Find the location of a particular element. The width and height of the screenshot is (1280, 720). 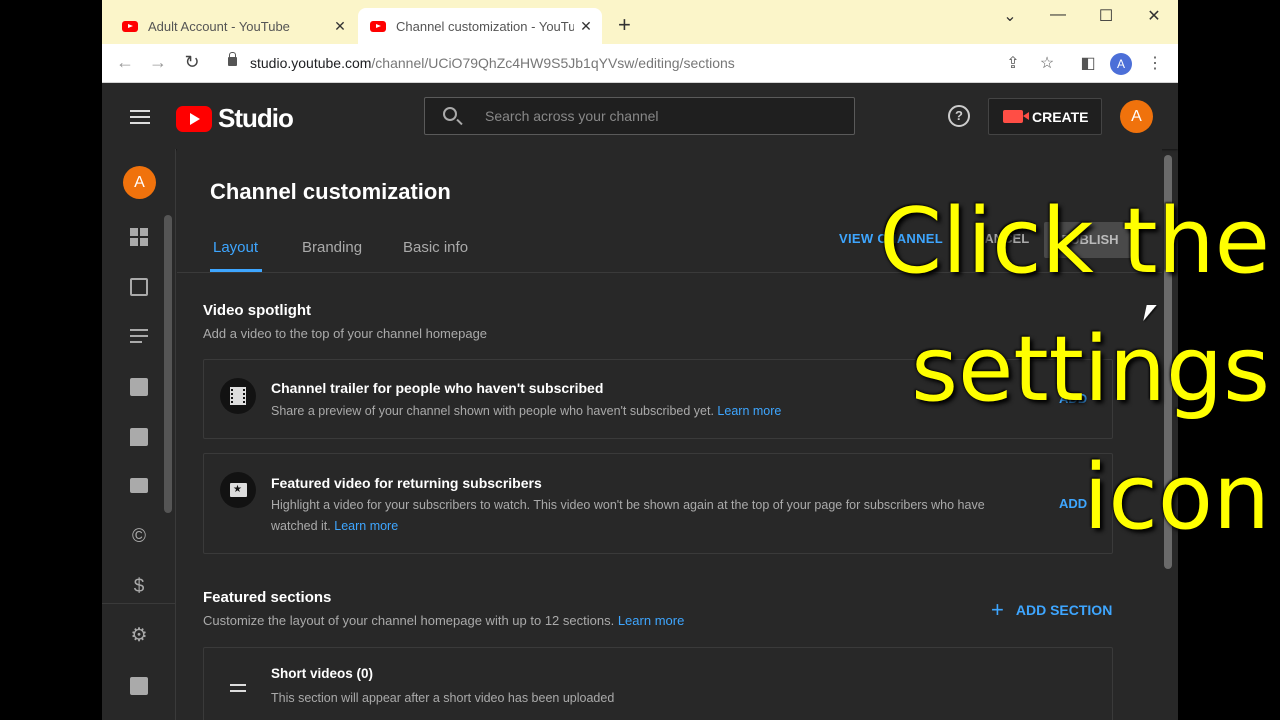

tab-search-icon: ⌄ is located at coordinates (1010, 16).